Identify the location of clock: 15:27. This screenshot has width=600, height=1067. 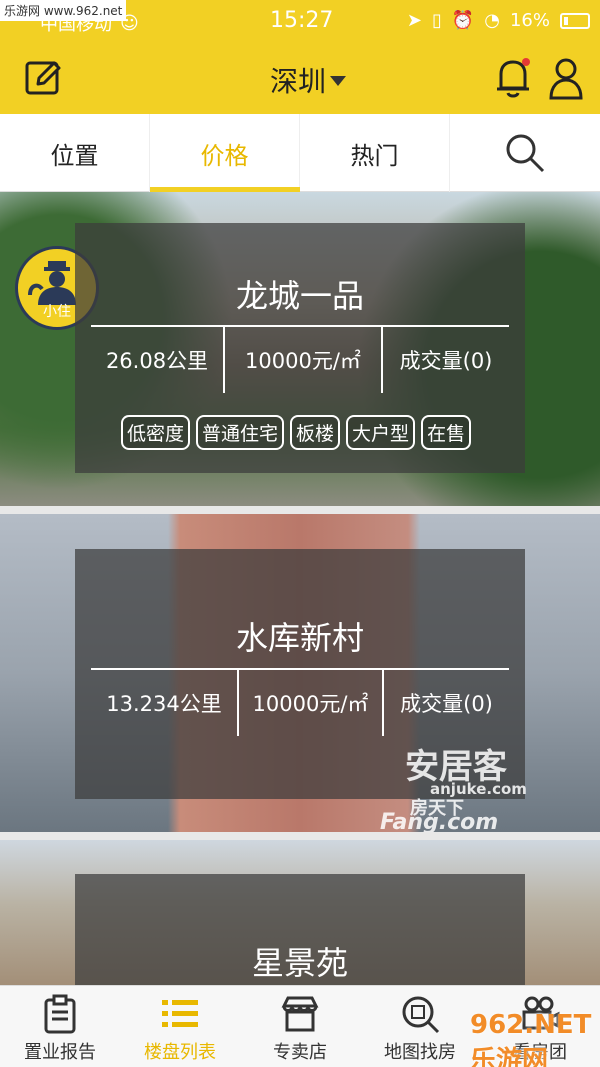
(302, 20).